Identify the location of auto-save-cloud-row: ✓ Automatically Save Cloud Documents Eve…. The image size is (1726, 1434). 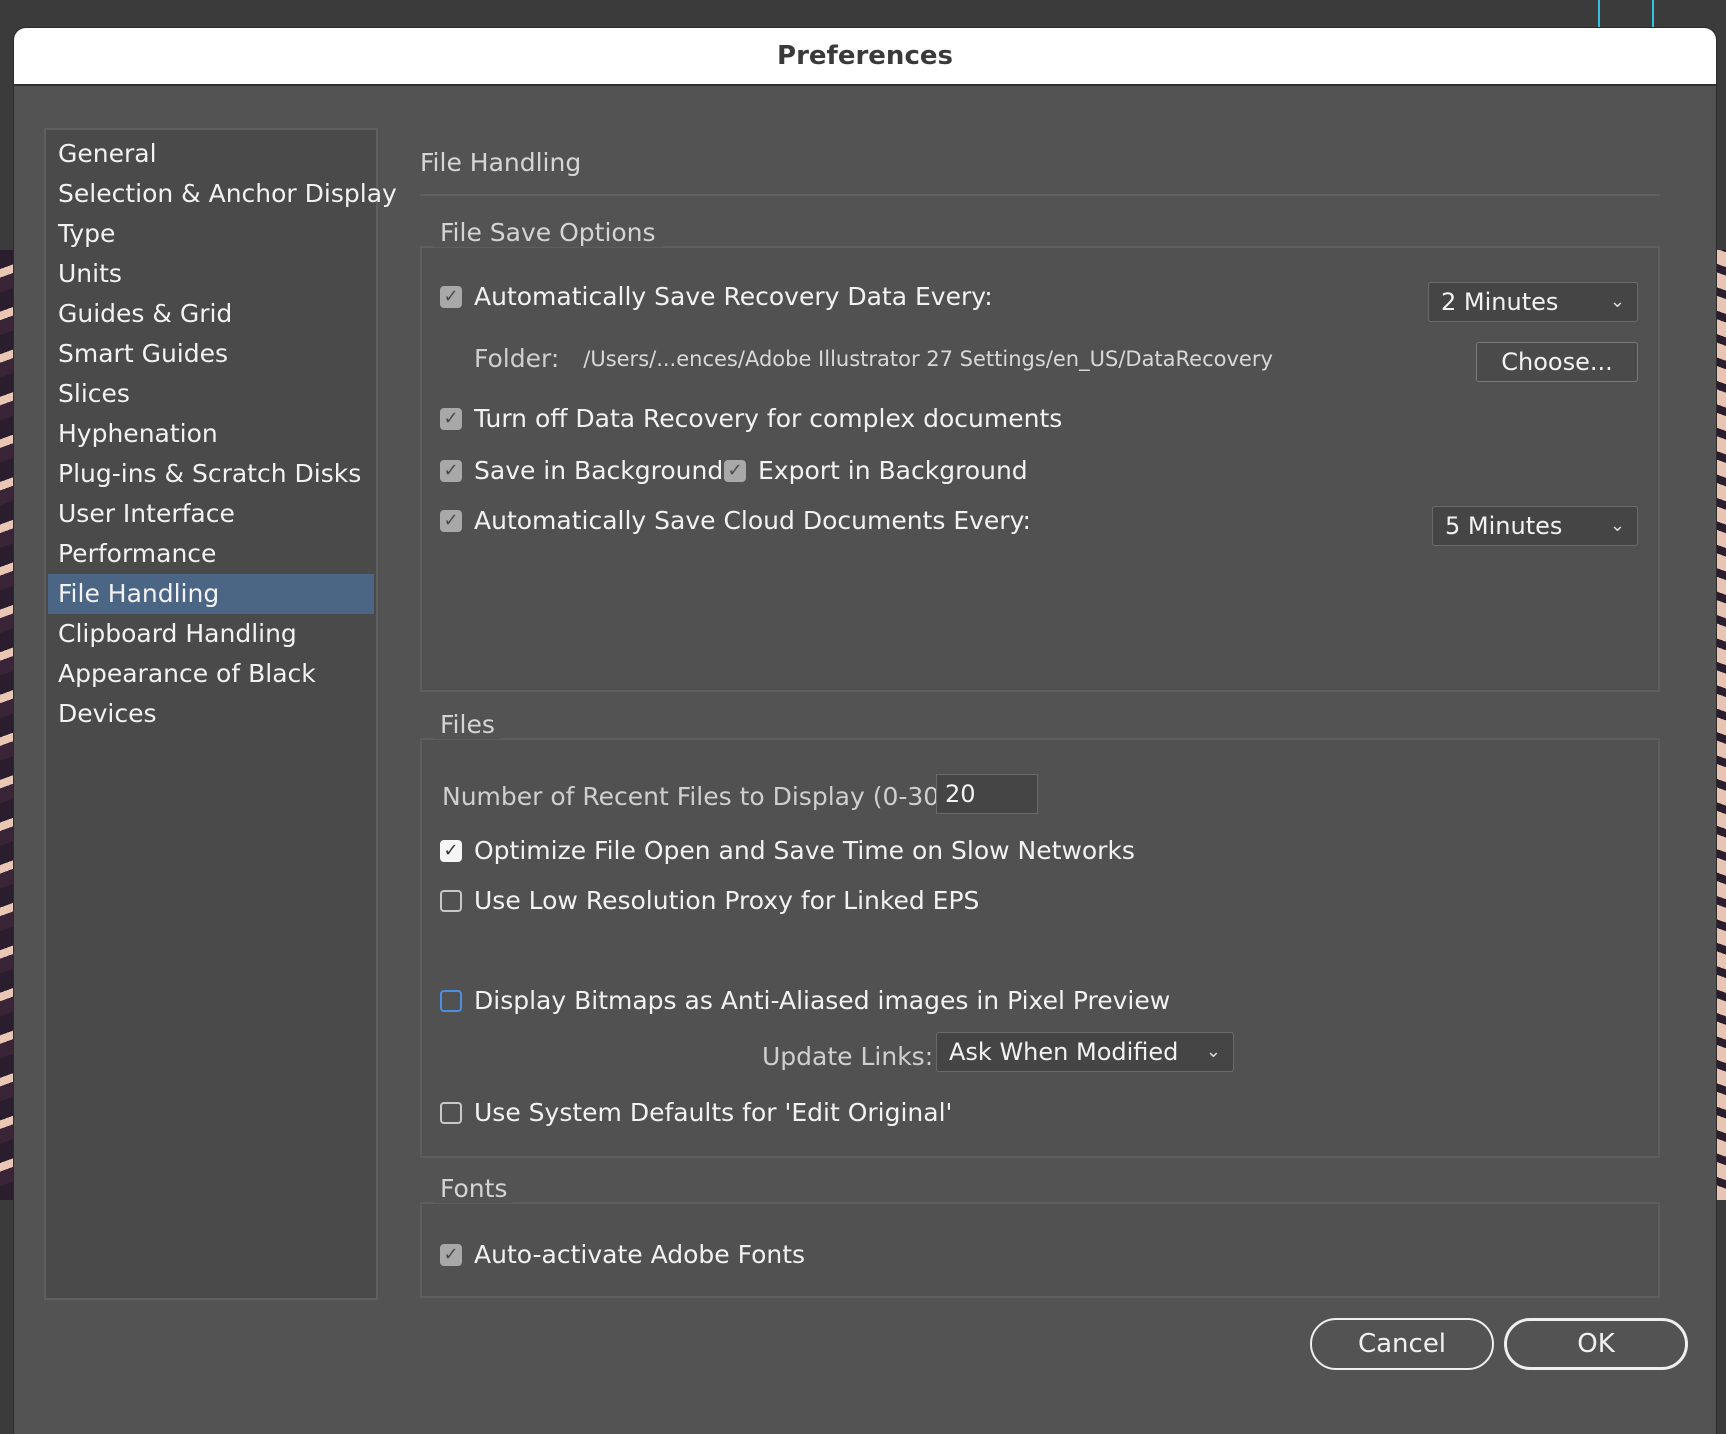
(735, 520).